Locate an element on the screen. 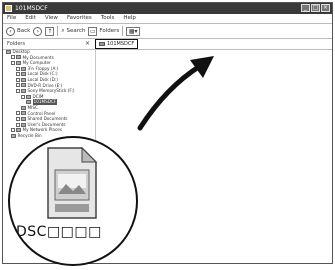  image-file-icon is located at coordinates (72, 182).